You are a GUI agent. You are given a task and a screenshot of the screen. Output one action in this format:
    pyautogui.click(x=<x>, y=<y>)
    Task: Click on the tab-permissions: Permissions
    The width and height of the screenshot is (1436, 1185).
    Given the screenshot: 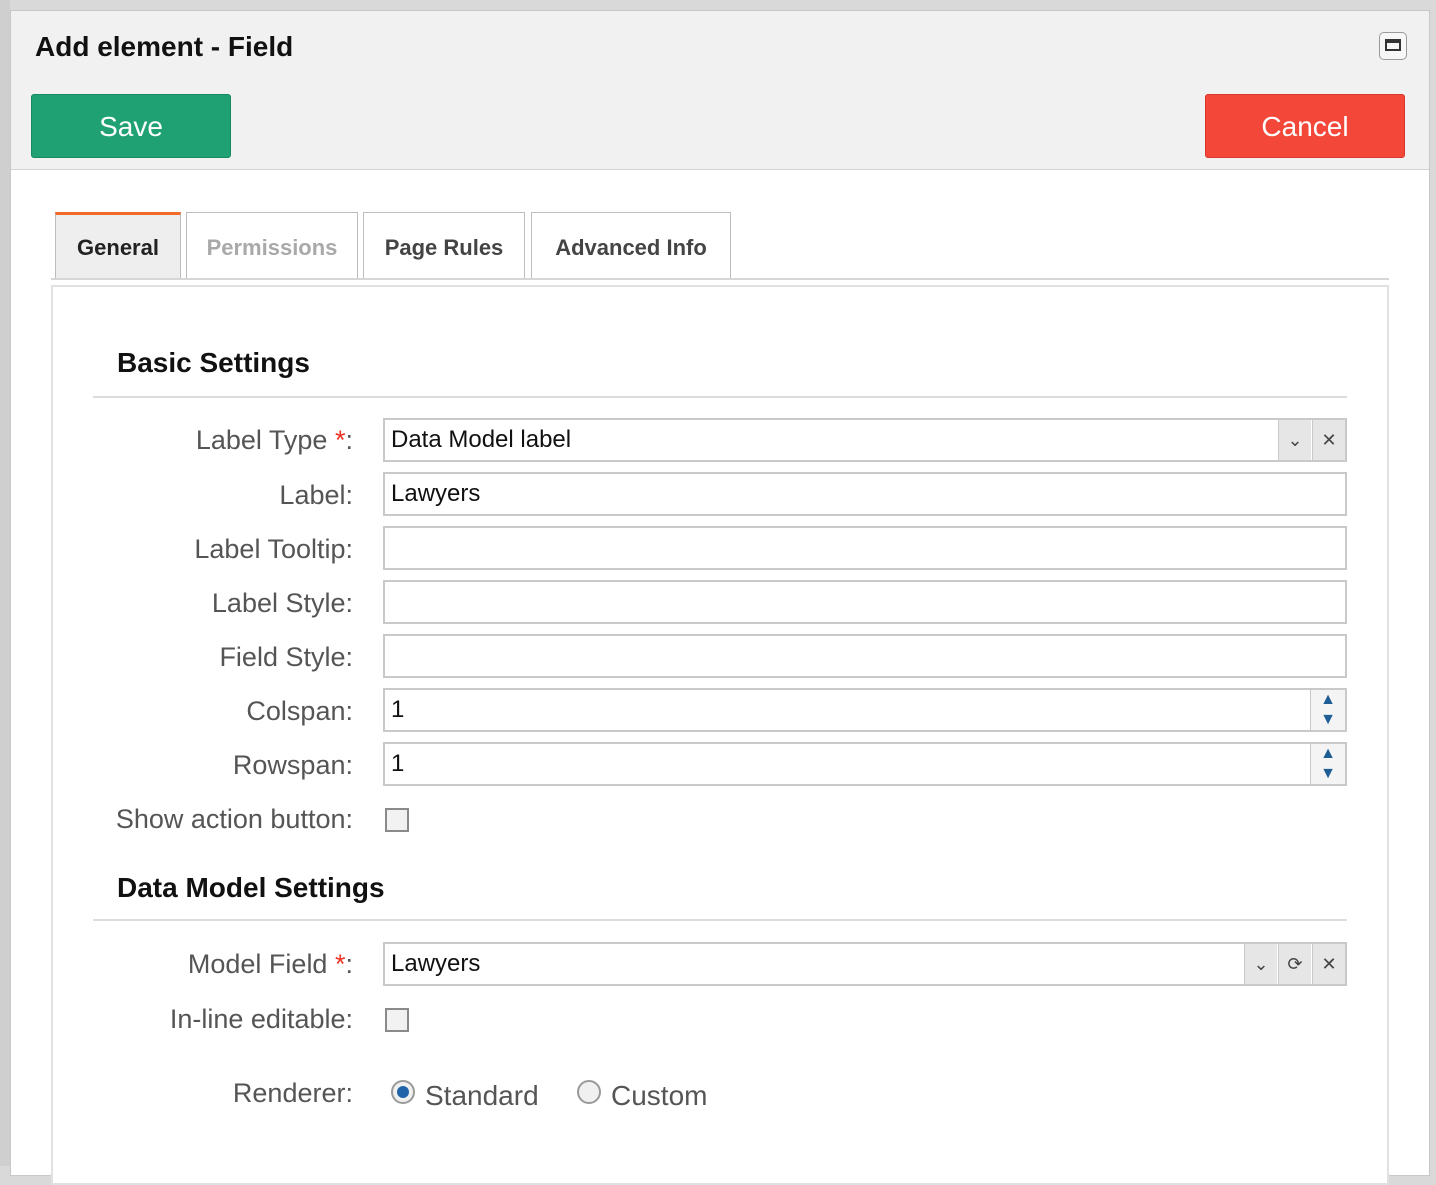 What is the action you would take?
    pyautogui.click(x=272, y=245)
    